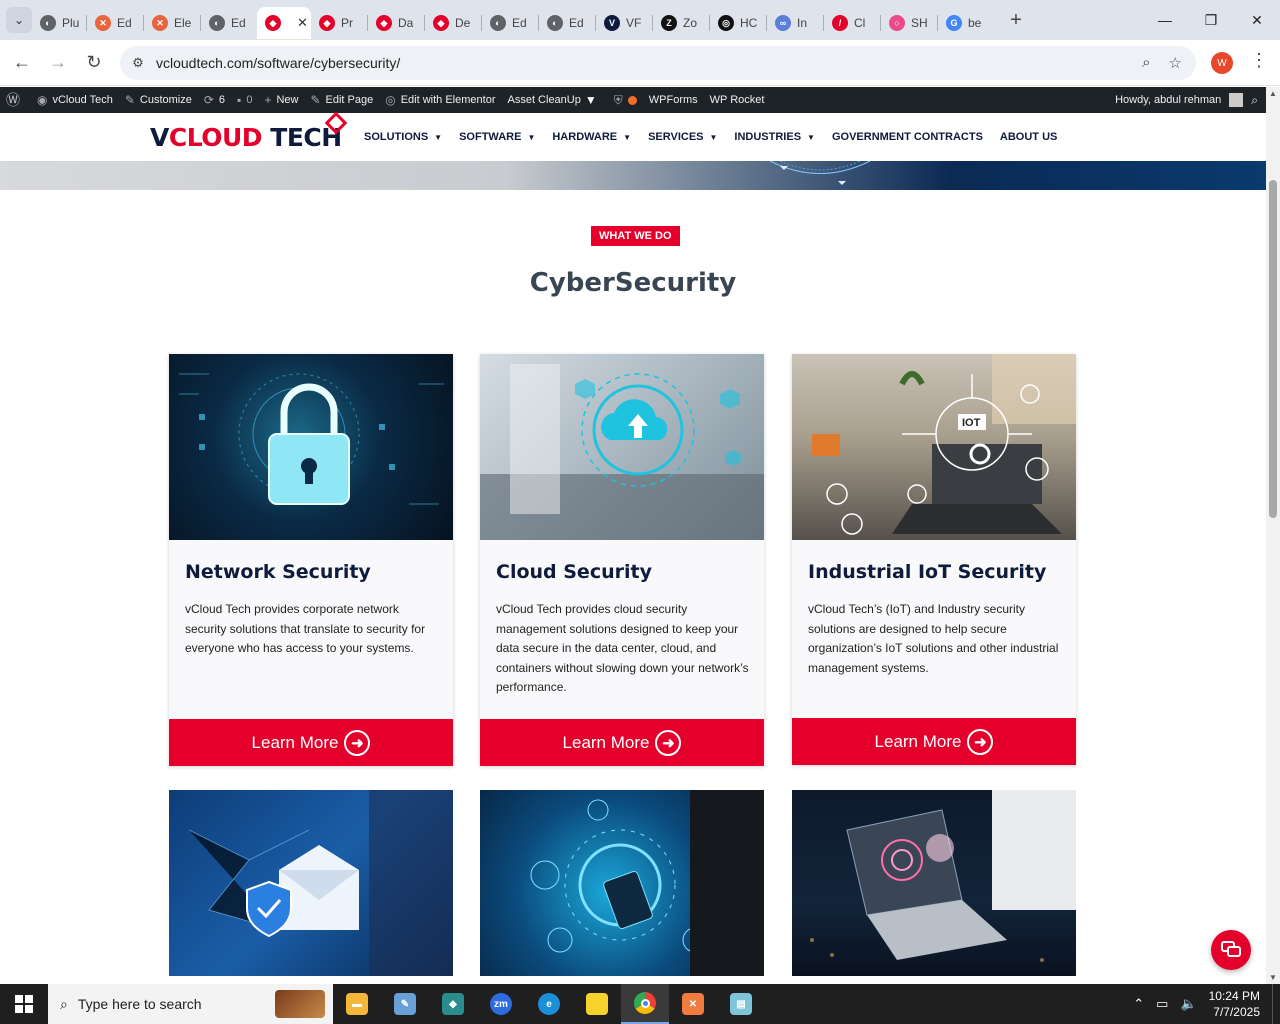 The image size is (1280, 1024). What do you see at coordinates (645, 1004) in the screenshot?
I see `taskbar-chrome` at bounding box center [645, 1004].